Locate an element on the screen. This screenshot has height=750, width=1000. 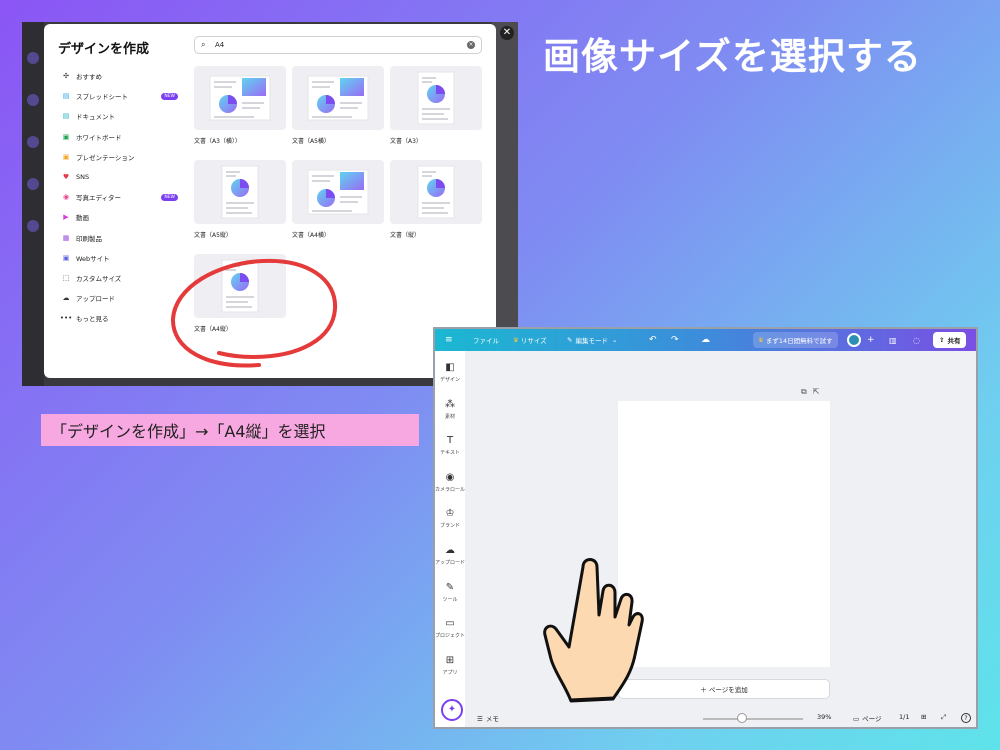
undo-icon: ↶ is located at coordinates (653, 340).